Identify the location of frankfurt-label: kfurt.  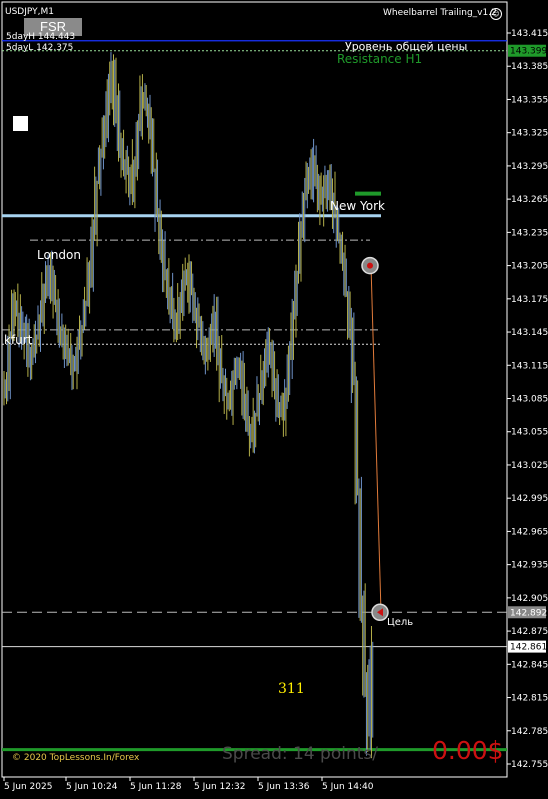
(18, 340).